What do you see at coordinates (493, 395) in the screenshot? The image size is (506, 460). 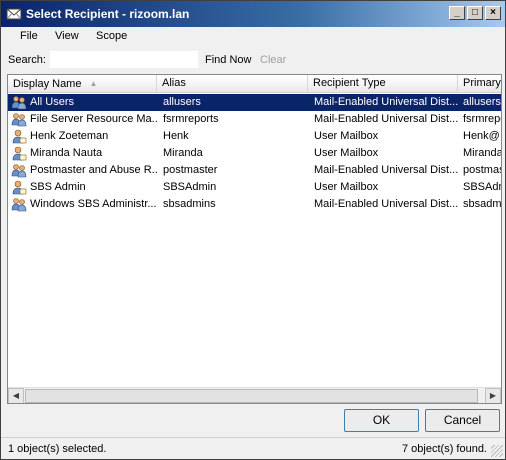 I see `scroll-right-icon: ▶` at bounding box center [493, 395].